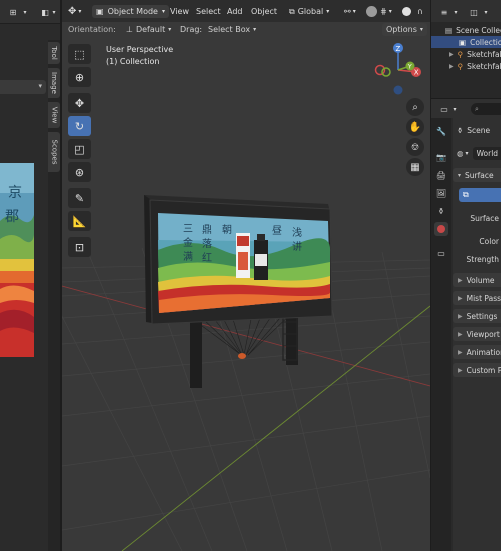 This screenshot has width=501, height=551. What do you see at coordinates (398, 90) in the screenshot?
I see `gizmo-neg-z` at bounding box center [398, 90].